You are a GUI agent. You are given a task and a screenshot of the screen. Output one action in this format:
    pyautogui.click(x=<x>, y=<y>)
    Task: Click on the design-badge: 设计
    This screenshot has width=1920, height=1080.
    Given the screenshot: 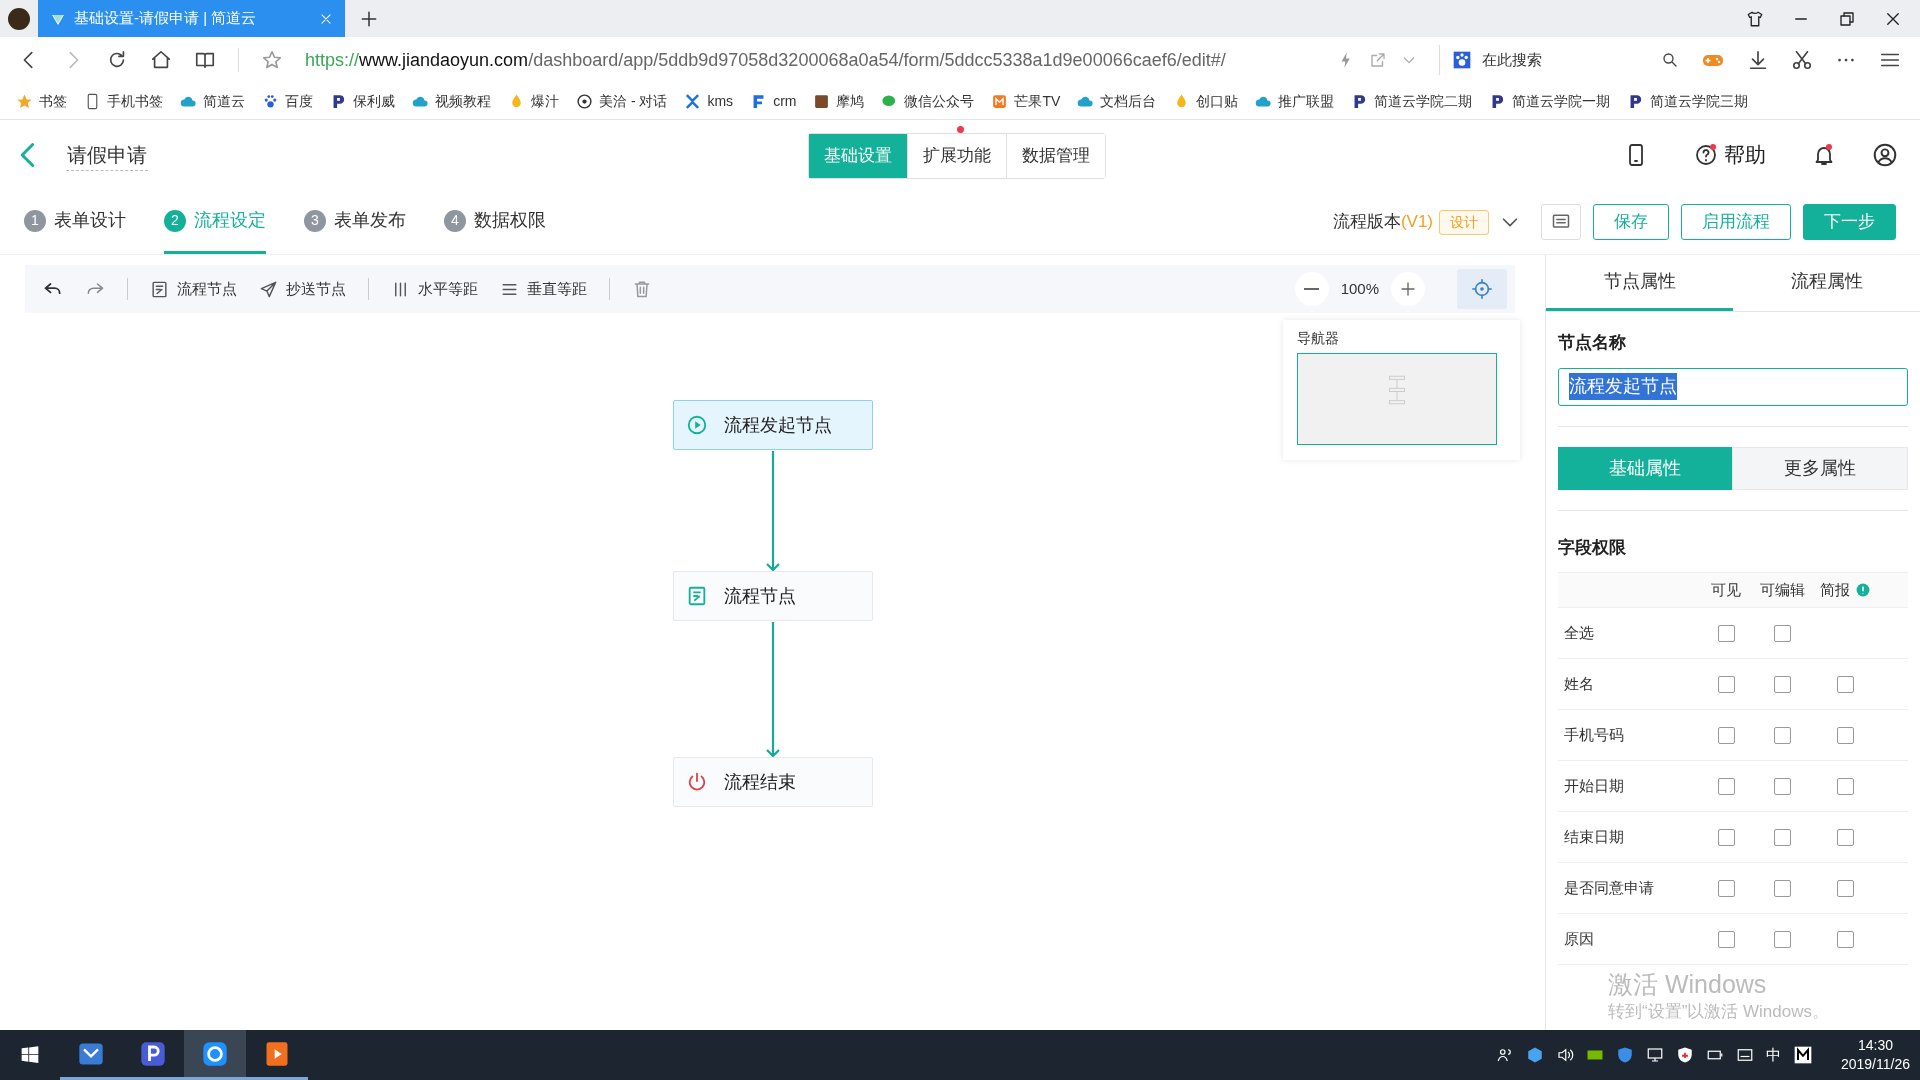 What is the action you would take?
    pyautogui.click(x=1464, y=222)
    